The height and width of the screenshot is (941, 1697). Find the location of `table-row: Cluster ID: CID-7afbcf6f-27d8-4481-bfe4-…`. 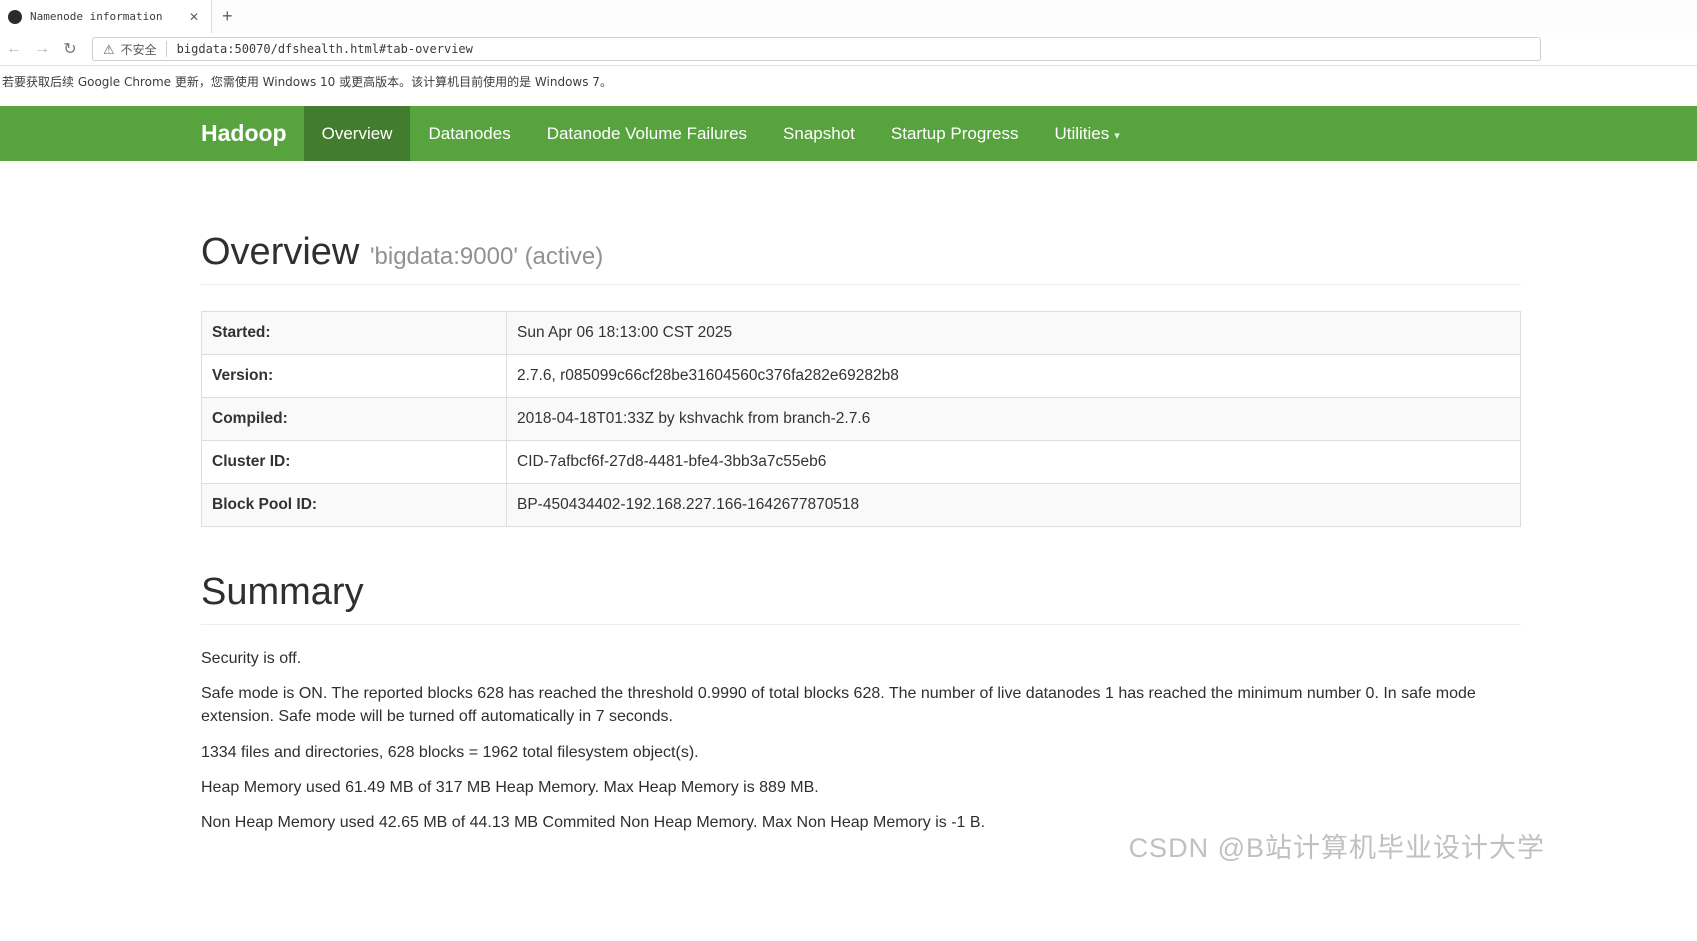

table-row: Cluster ID: CID-7afbcf6f-27d8-4481-bfe4-… is located at coordinates (861, 462).